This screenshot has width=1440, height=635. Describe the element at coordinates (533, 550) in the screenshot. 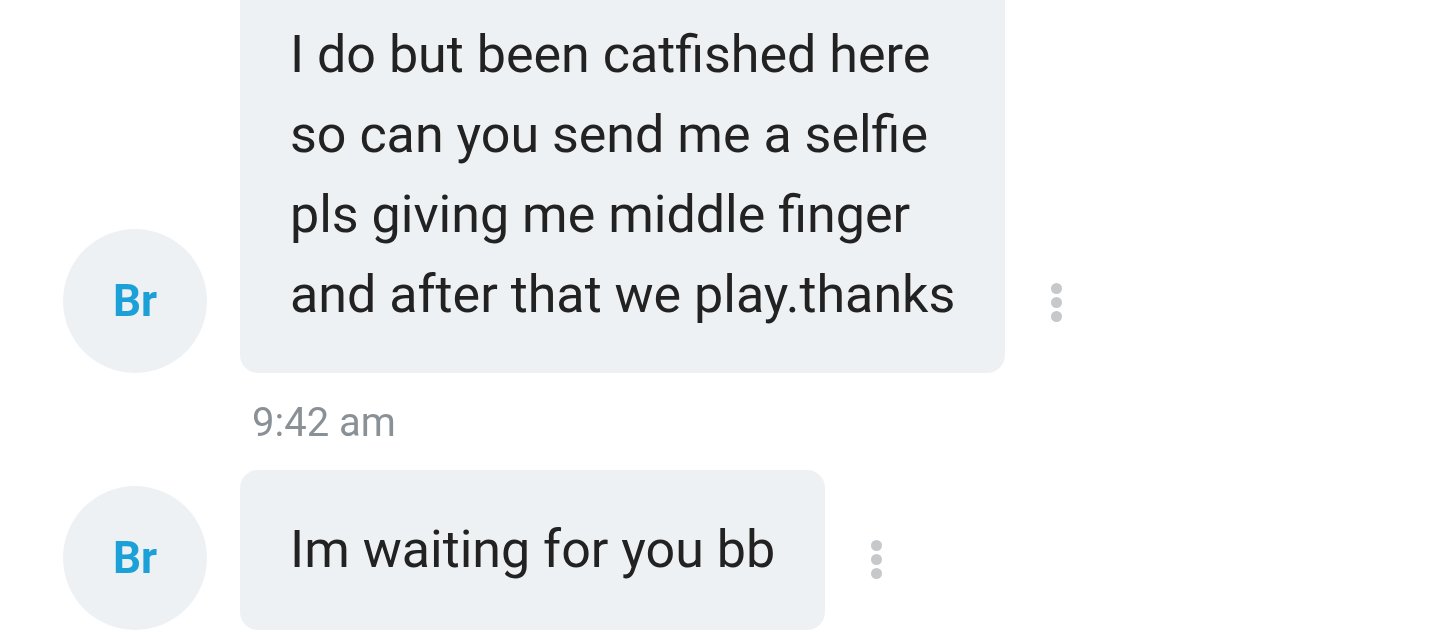

I see `message-text: Im waiting for you bb` at that location.